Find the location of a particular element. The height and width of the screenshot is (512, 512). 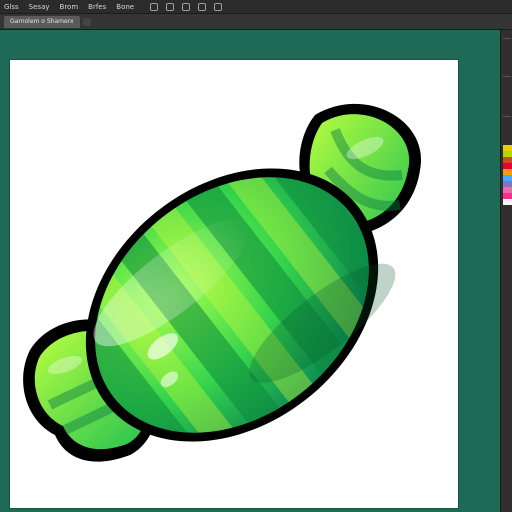

menu-item-1: Glss is located at coordinates (11, 7).